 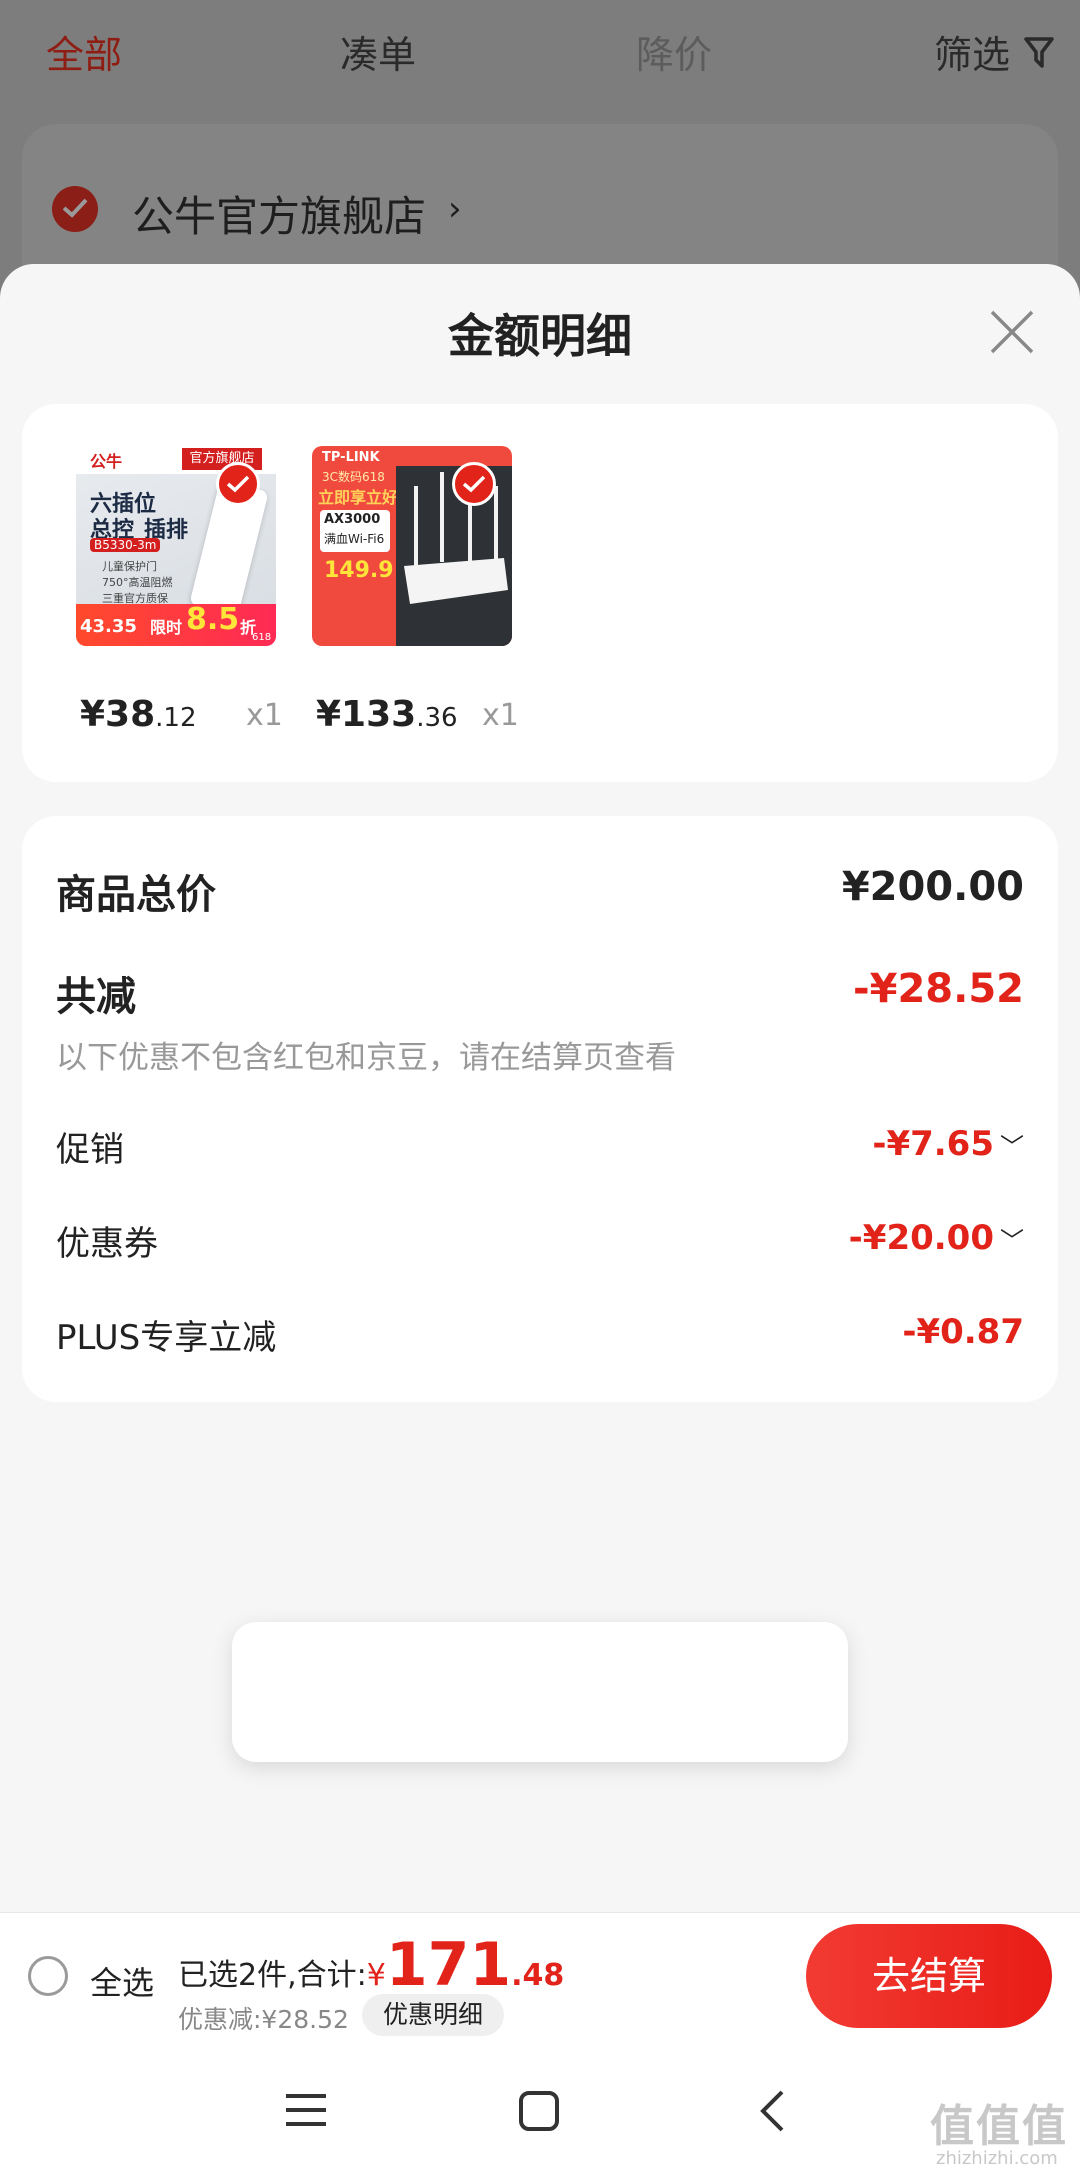 What do you see at coordinates (938, 989) in the screenshot?
I see `reduce-value: -¥28.52` at bounding box center [938, 989].